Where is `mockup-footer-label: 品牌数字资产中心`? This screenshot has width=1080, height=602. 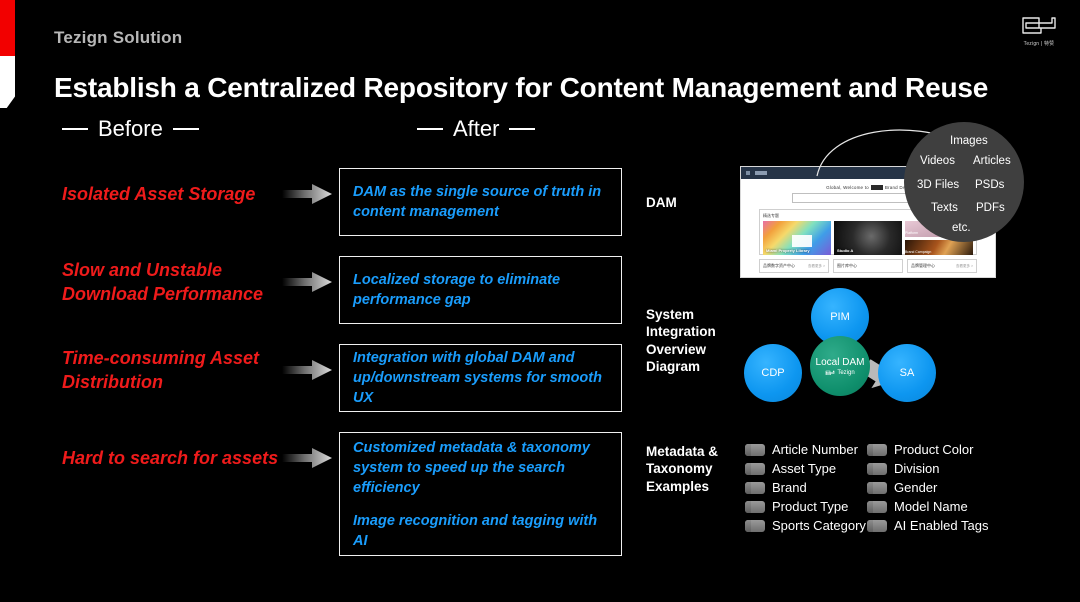
mockup-footer-label: 品牌数字资产中心 is located at coordinates (779, 265).